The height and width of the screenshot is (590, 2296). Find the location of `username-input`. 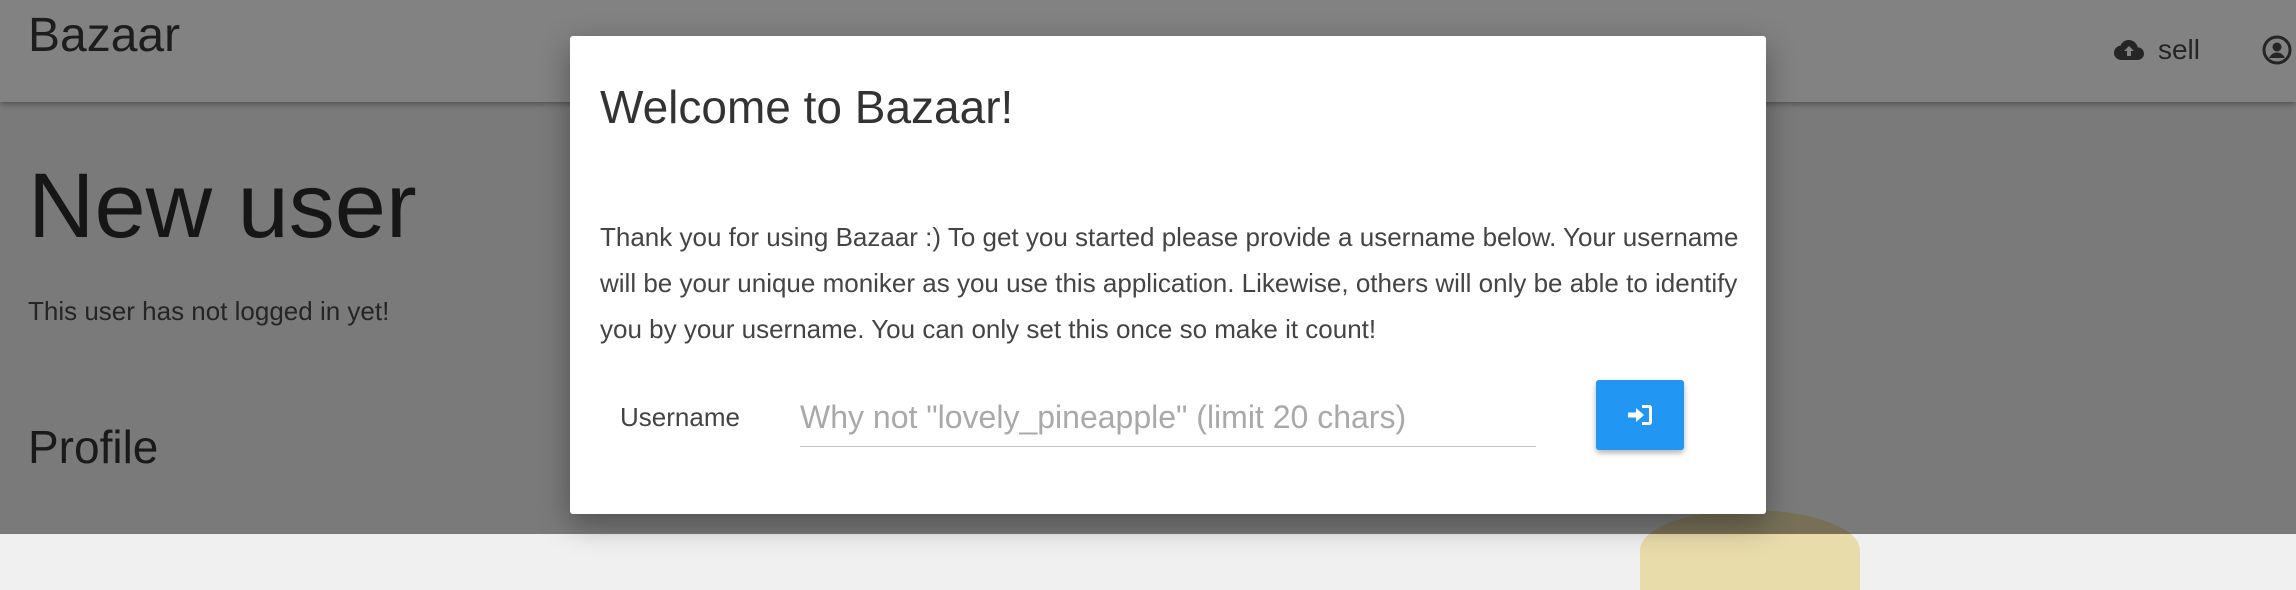

username-input is located at coordinates (1168, 417).